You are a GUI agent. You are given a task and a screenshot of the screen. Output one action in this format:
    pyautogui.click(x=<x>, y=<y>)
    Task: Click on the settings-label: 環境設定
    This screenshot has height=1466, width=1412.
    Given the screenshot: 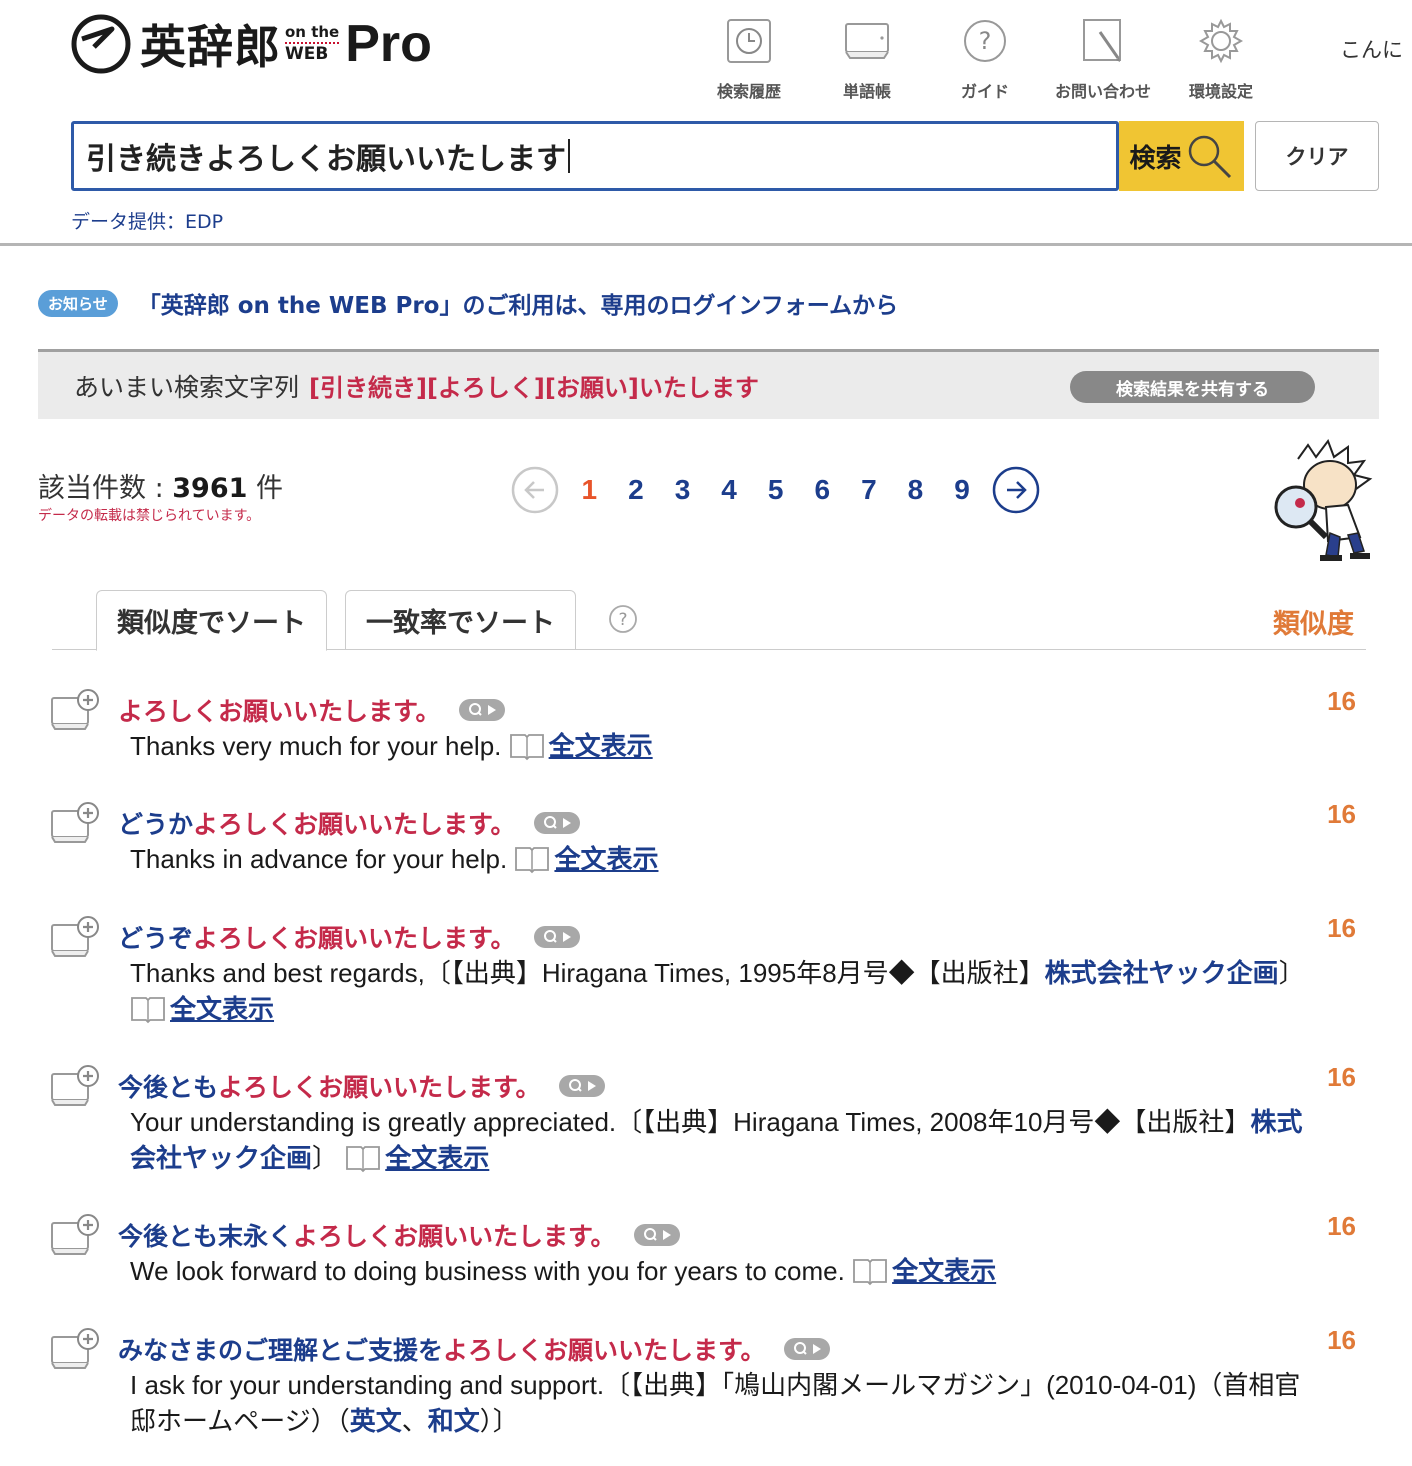 What is the action you would take?
    pyautogui.click(x=1220, y=91)
    